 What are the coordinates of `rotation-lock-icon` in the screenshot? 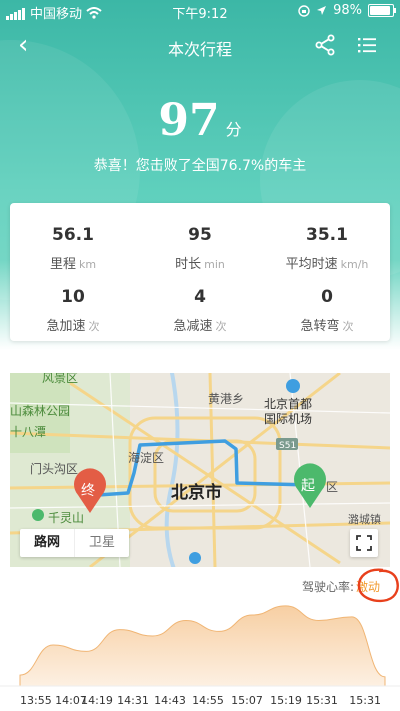 It's located at (304, 10).